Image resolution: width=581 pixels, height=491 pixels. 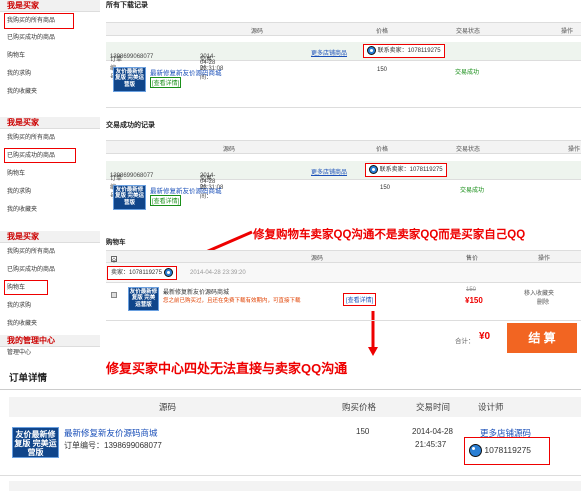 What do you see at coordinates (491, 407) in the screenshot?
I see `header-designer: 设计师` at bounding box center [491, 407].